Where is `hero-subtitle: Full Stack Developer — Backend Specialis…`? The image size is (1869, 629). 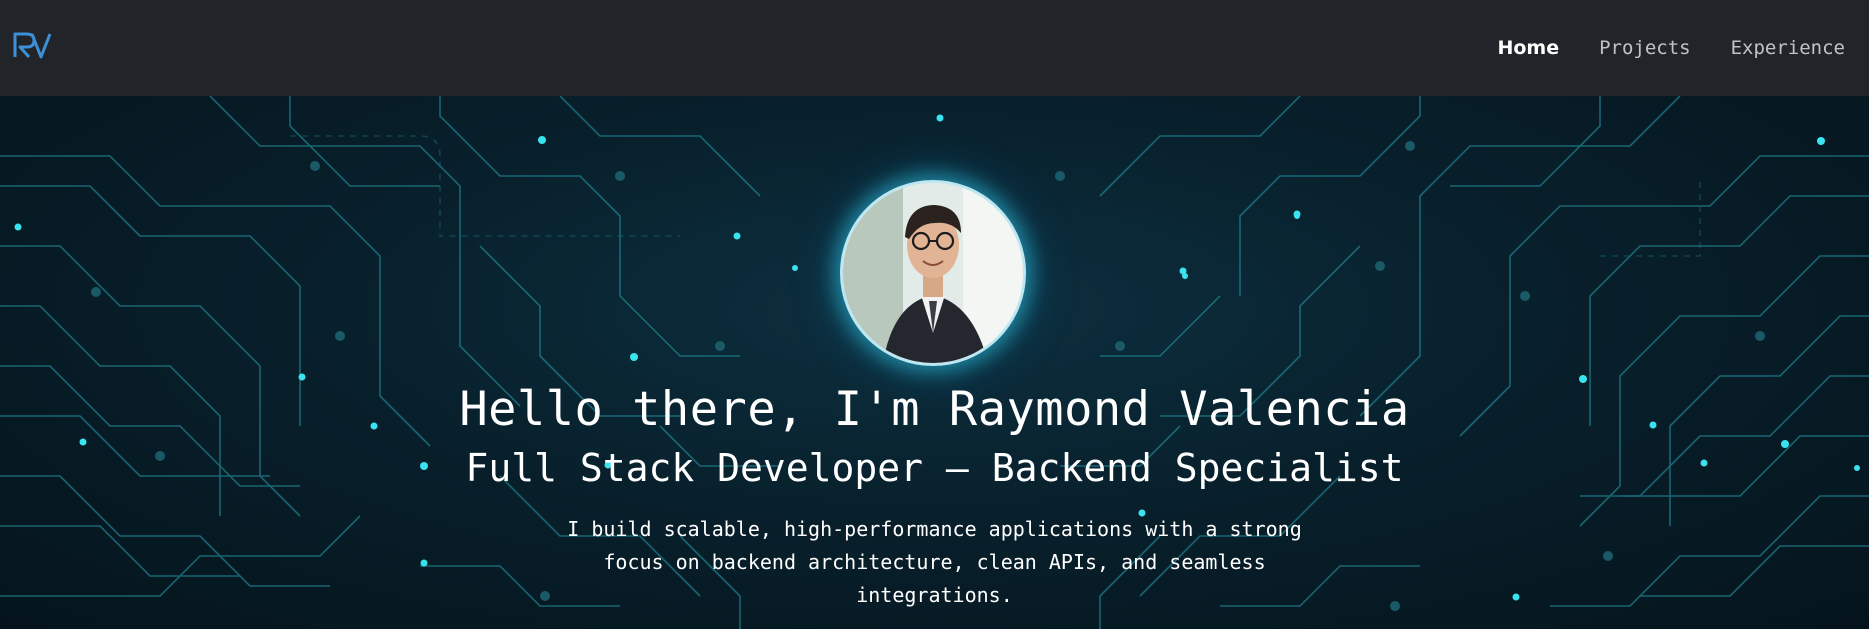
hero-subtitle: Full Stack Developer — Backend Specialis… is located at coordinates (934, 468).